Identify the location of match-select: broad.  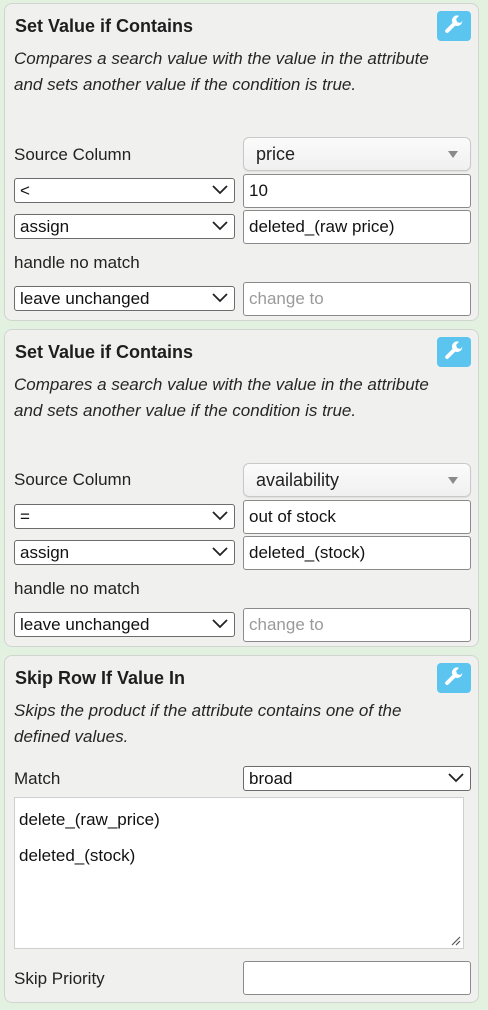
(357, 778).